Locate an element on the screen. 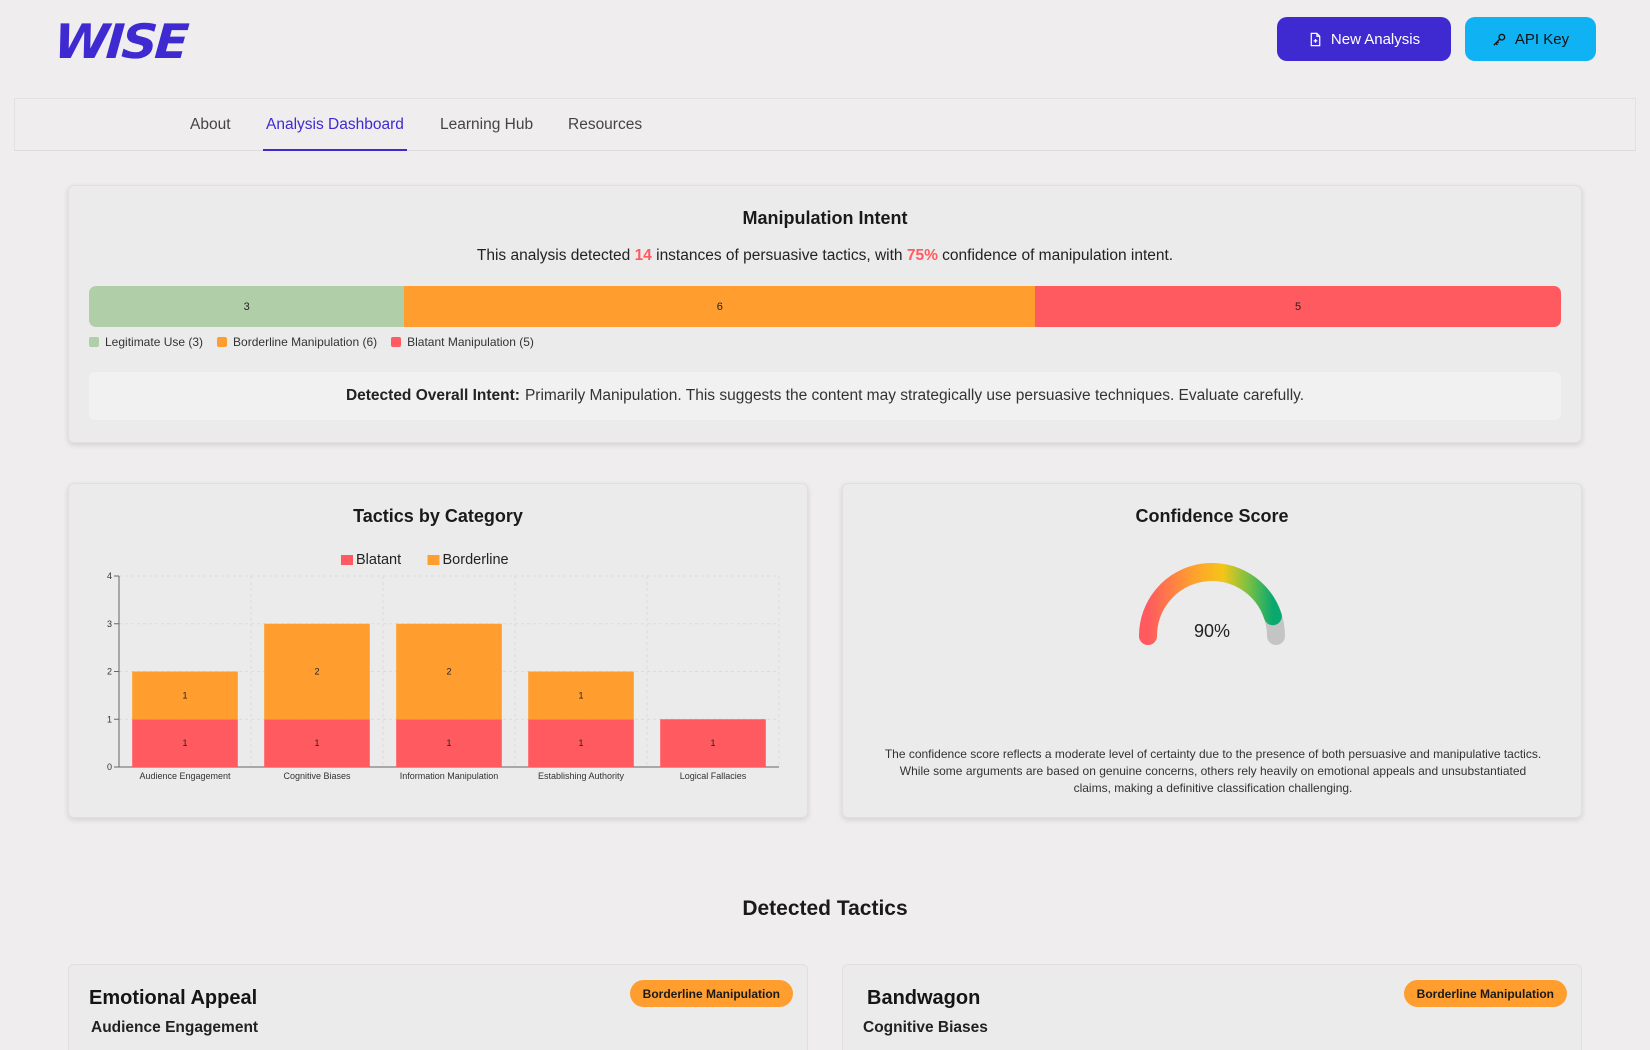  legend-item: Borderline Manipulation (6) is located at coordinates (297, 342).